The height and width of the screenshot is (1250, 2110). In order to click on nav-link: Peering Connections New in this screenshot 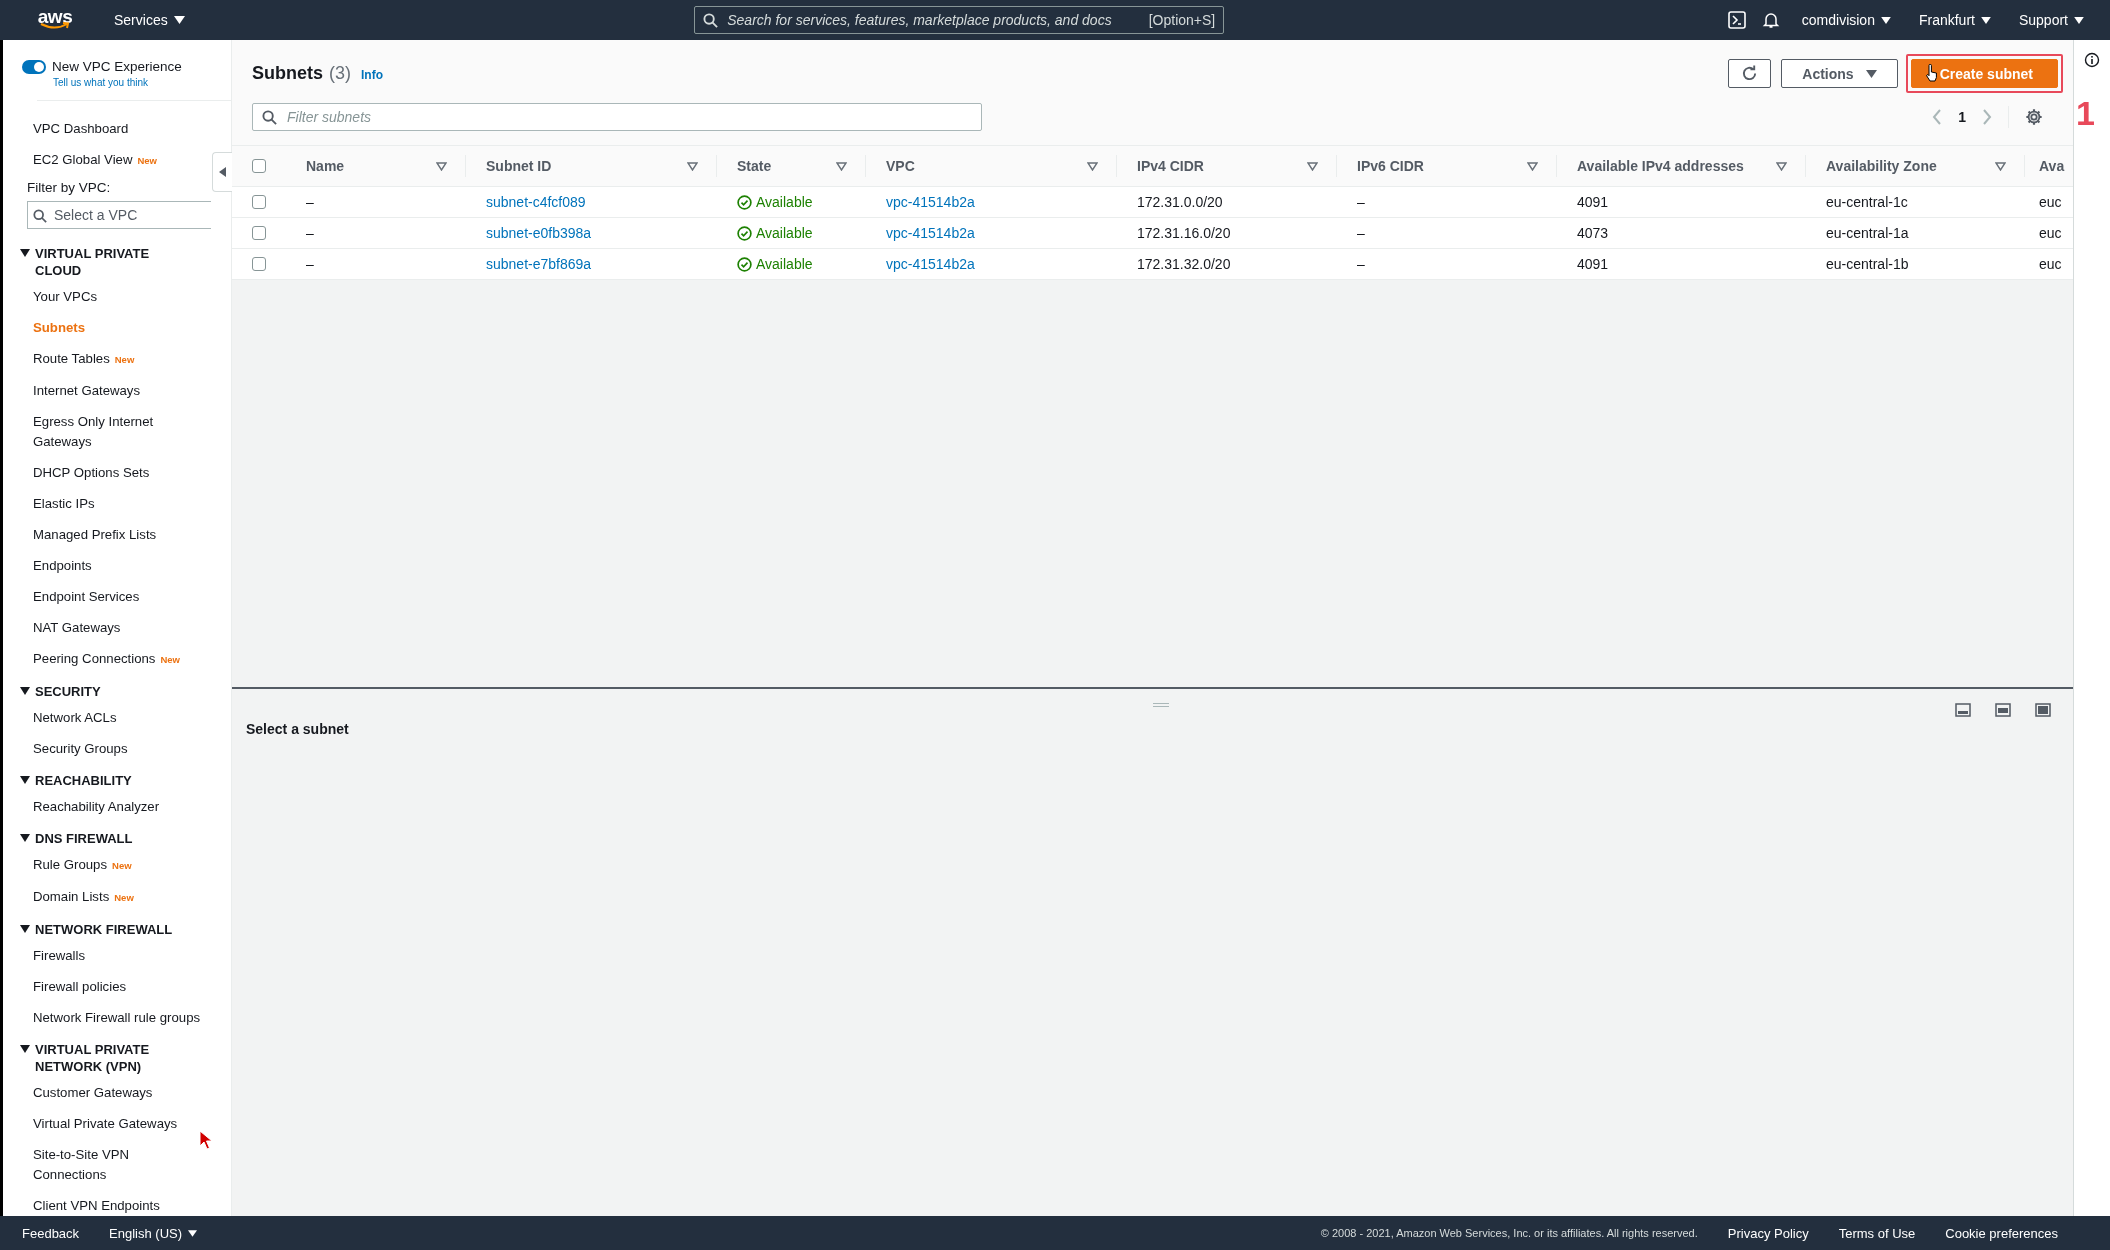, I will do `click(91, 659)`.